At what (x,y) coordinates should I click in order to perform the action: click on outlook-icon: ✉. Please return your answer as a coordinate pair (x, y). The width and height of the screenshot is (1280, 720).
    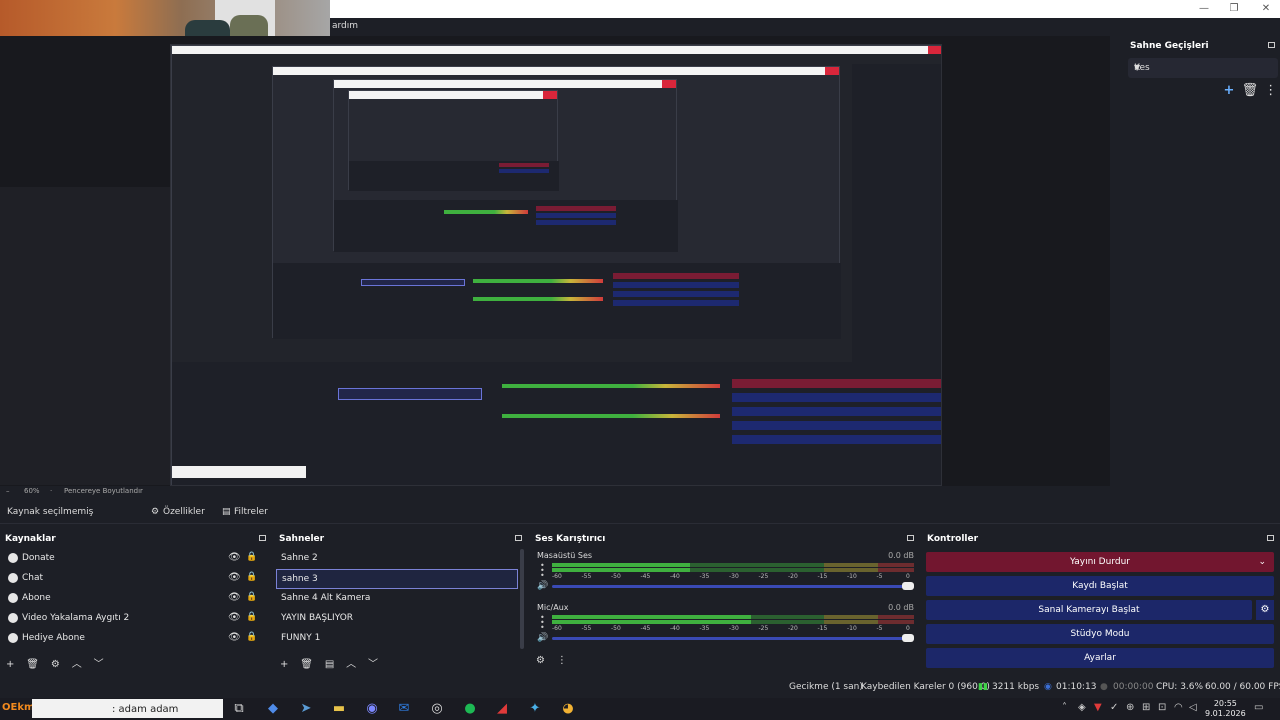
    Looking at the image, I should click on (404, 709).